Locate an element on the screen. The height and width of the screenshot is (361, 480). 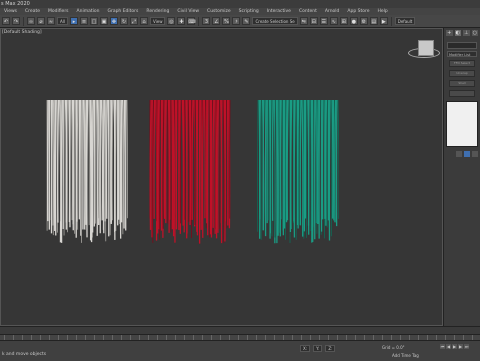
menu-animation: Animation is located at coordinates (88, 11).